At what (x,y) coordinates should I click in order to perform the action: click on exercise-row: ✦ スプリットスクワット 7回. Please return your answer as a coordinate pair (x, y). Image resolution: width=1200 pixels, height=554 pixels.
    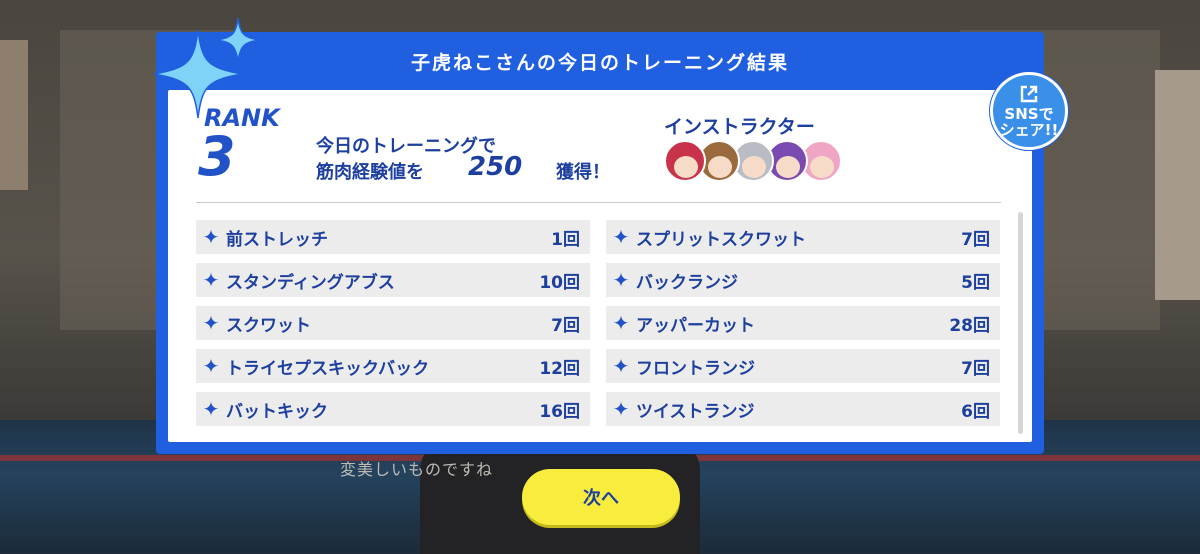
    Looking at the image, I should click on (803, 237).